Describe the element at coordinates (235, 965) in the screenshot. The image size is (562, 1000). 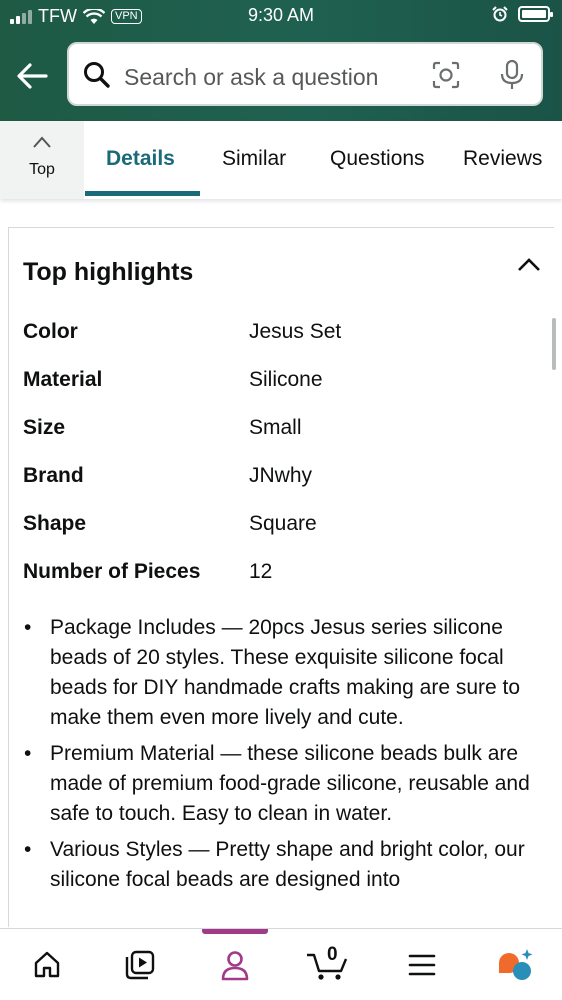
I see `account-icon` at that location.